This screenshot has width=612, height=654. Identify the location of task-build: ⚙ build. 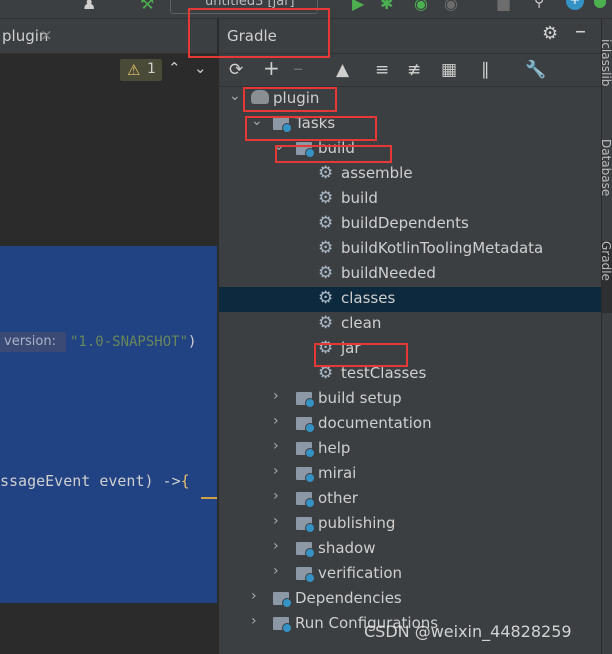
(410, 199).